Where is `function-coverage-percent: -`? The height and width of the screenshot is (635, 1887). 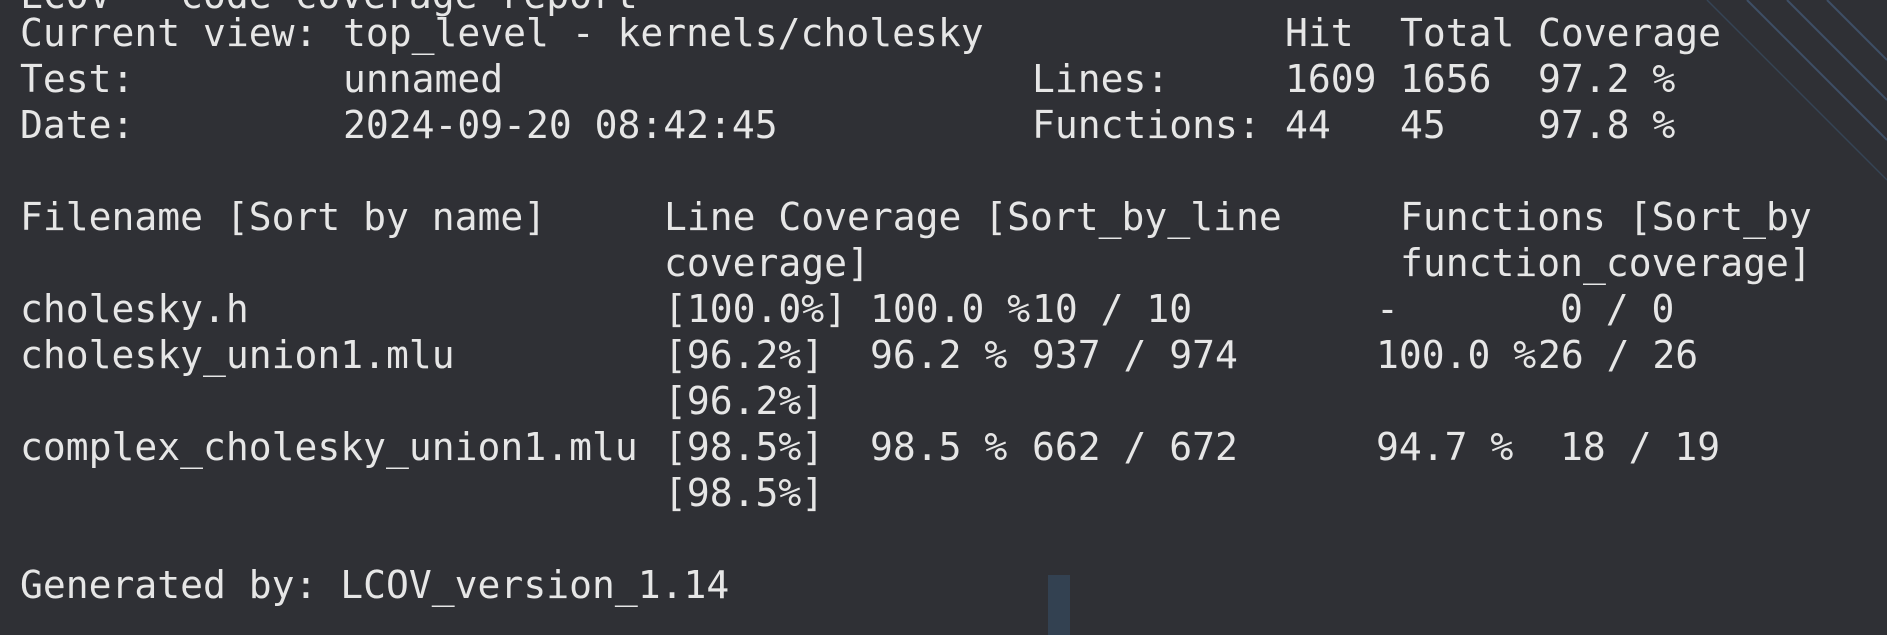
function-coverage-percent: - is located at coordinates (1387, 309).